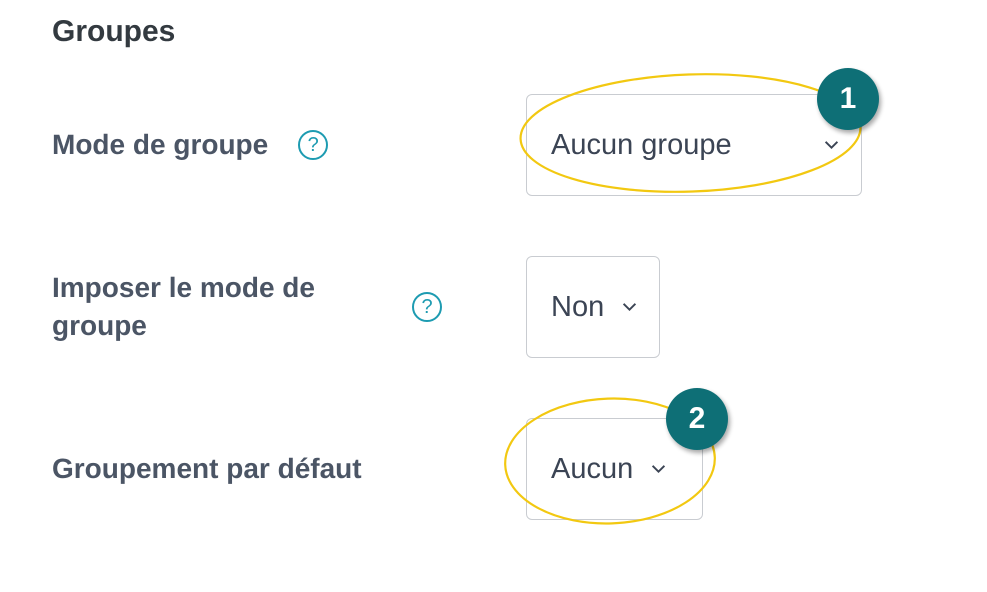 This screenshot has height=592, width=987. I want to click on step-badge: 2, so click(697, 419).